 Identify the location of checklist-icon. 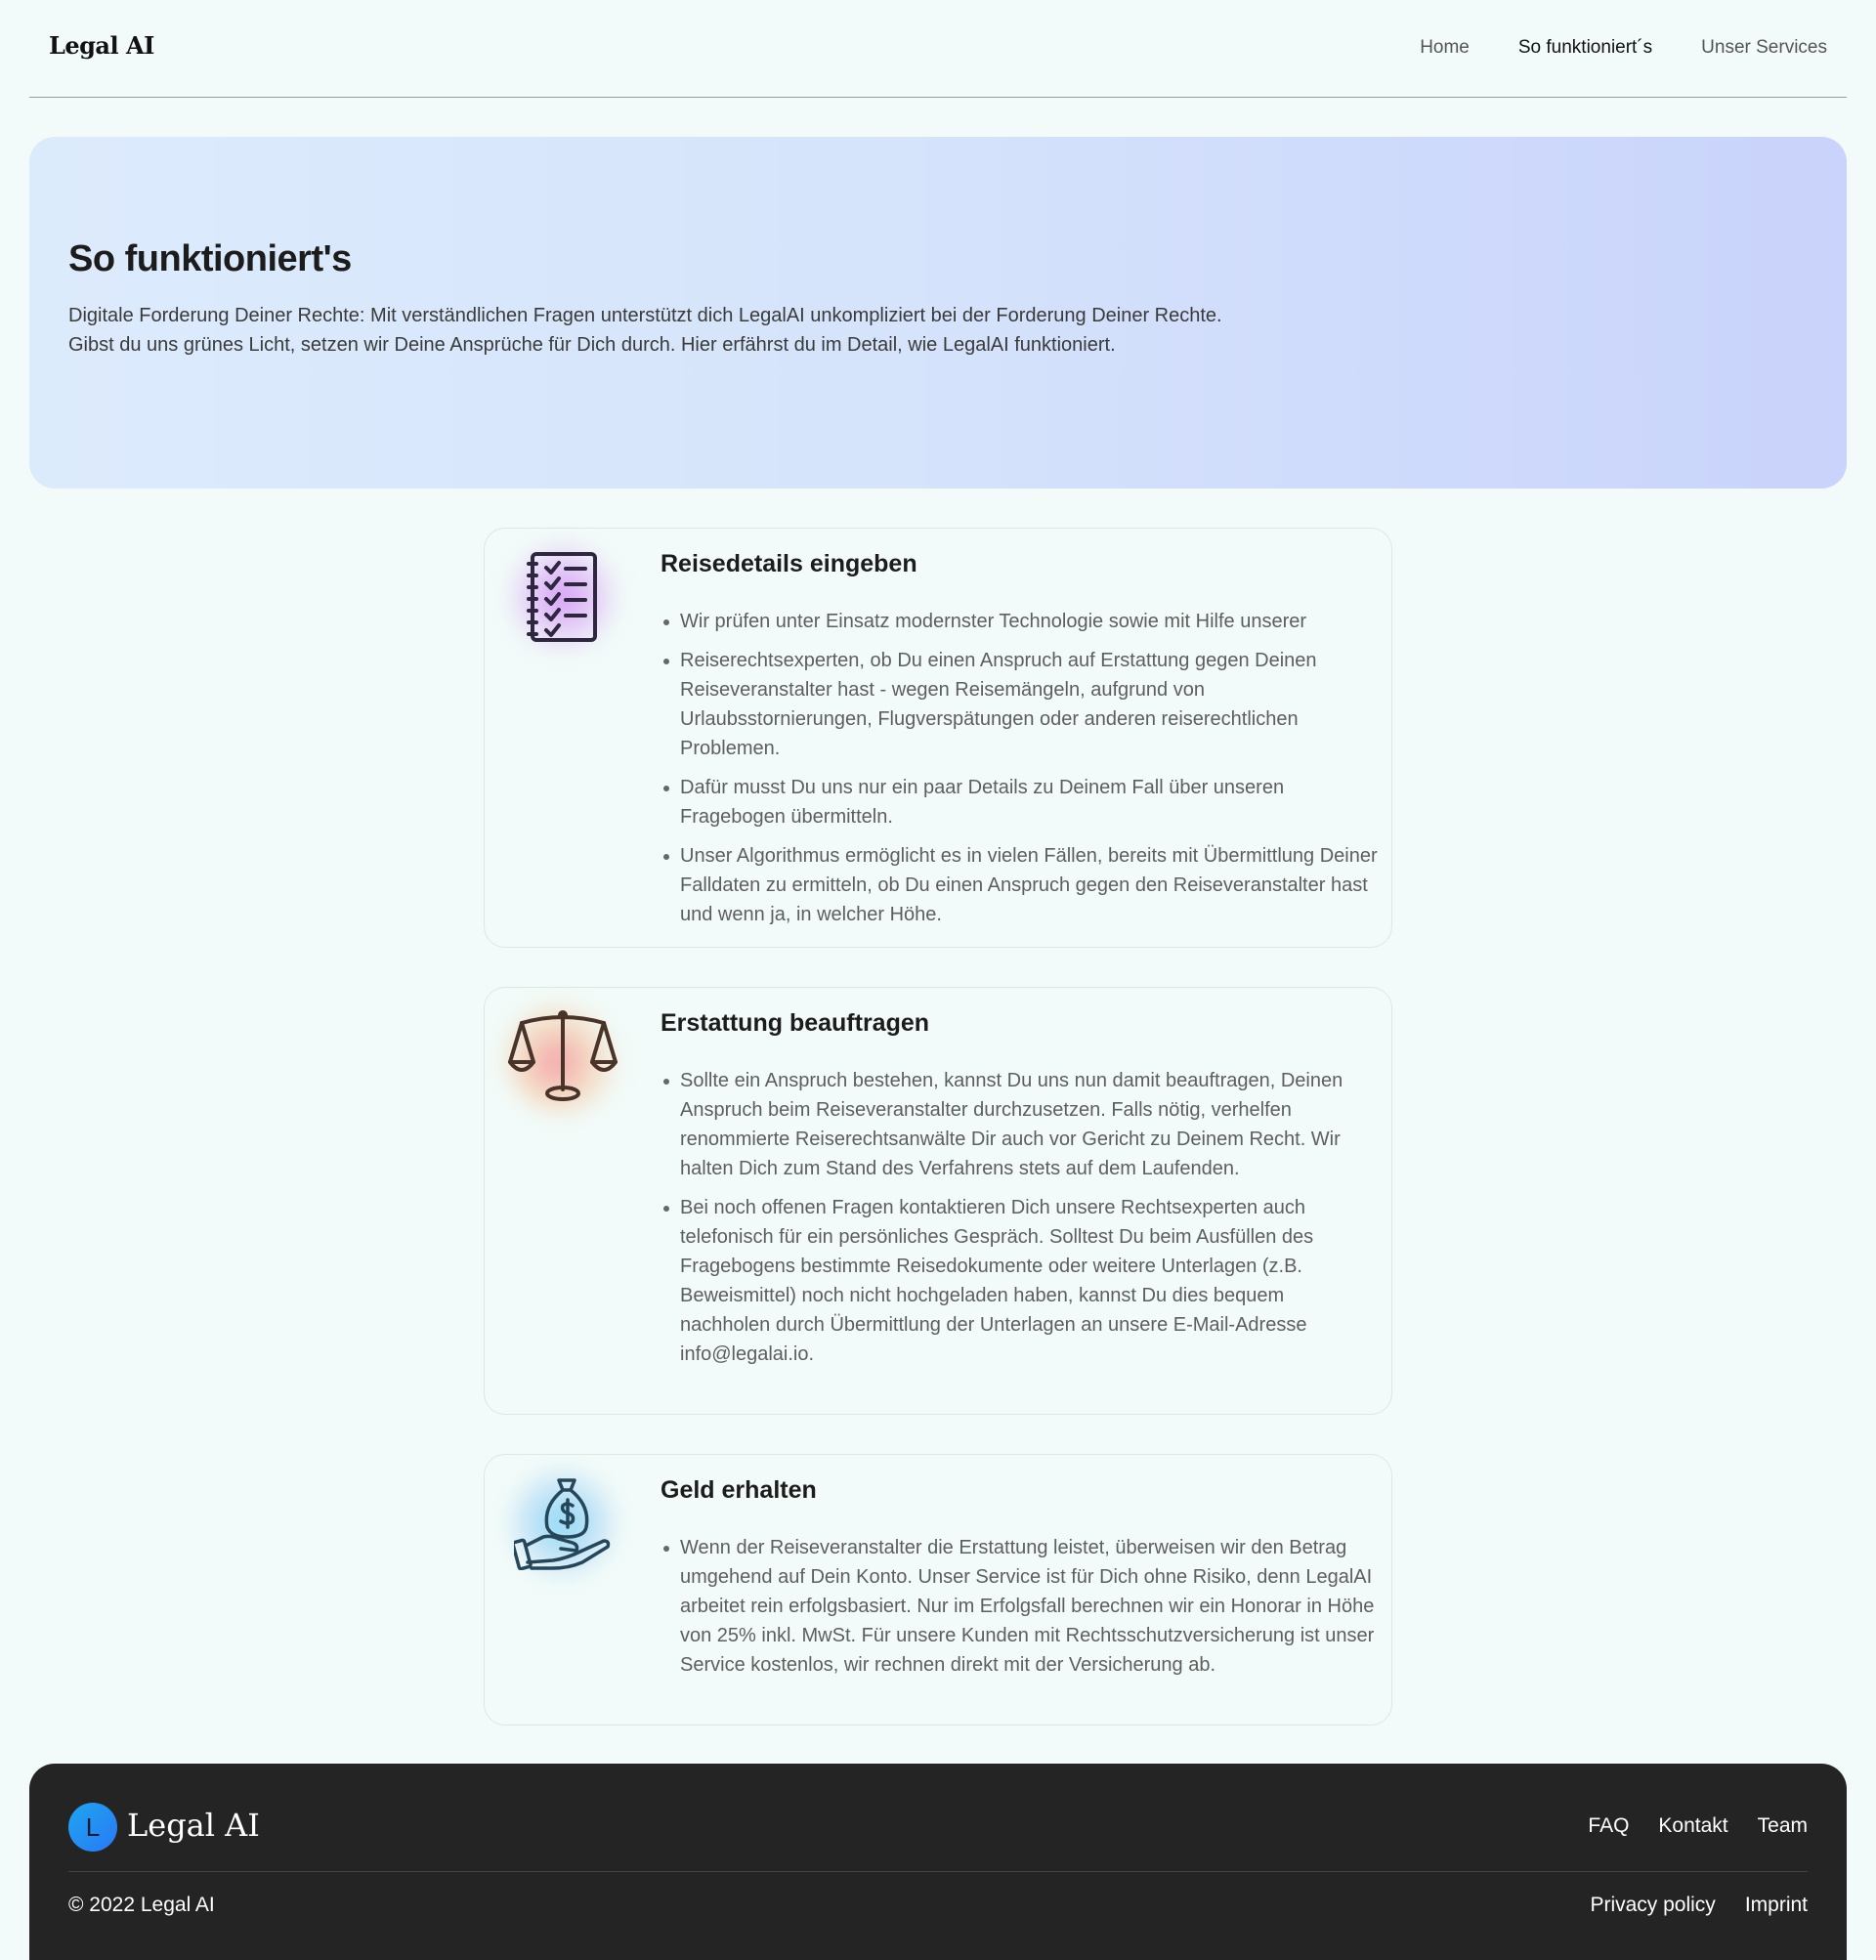
(562, 597).